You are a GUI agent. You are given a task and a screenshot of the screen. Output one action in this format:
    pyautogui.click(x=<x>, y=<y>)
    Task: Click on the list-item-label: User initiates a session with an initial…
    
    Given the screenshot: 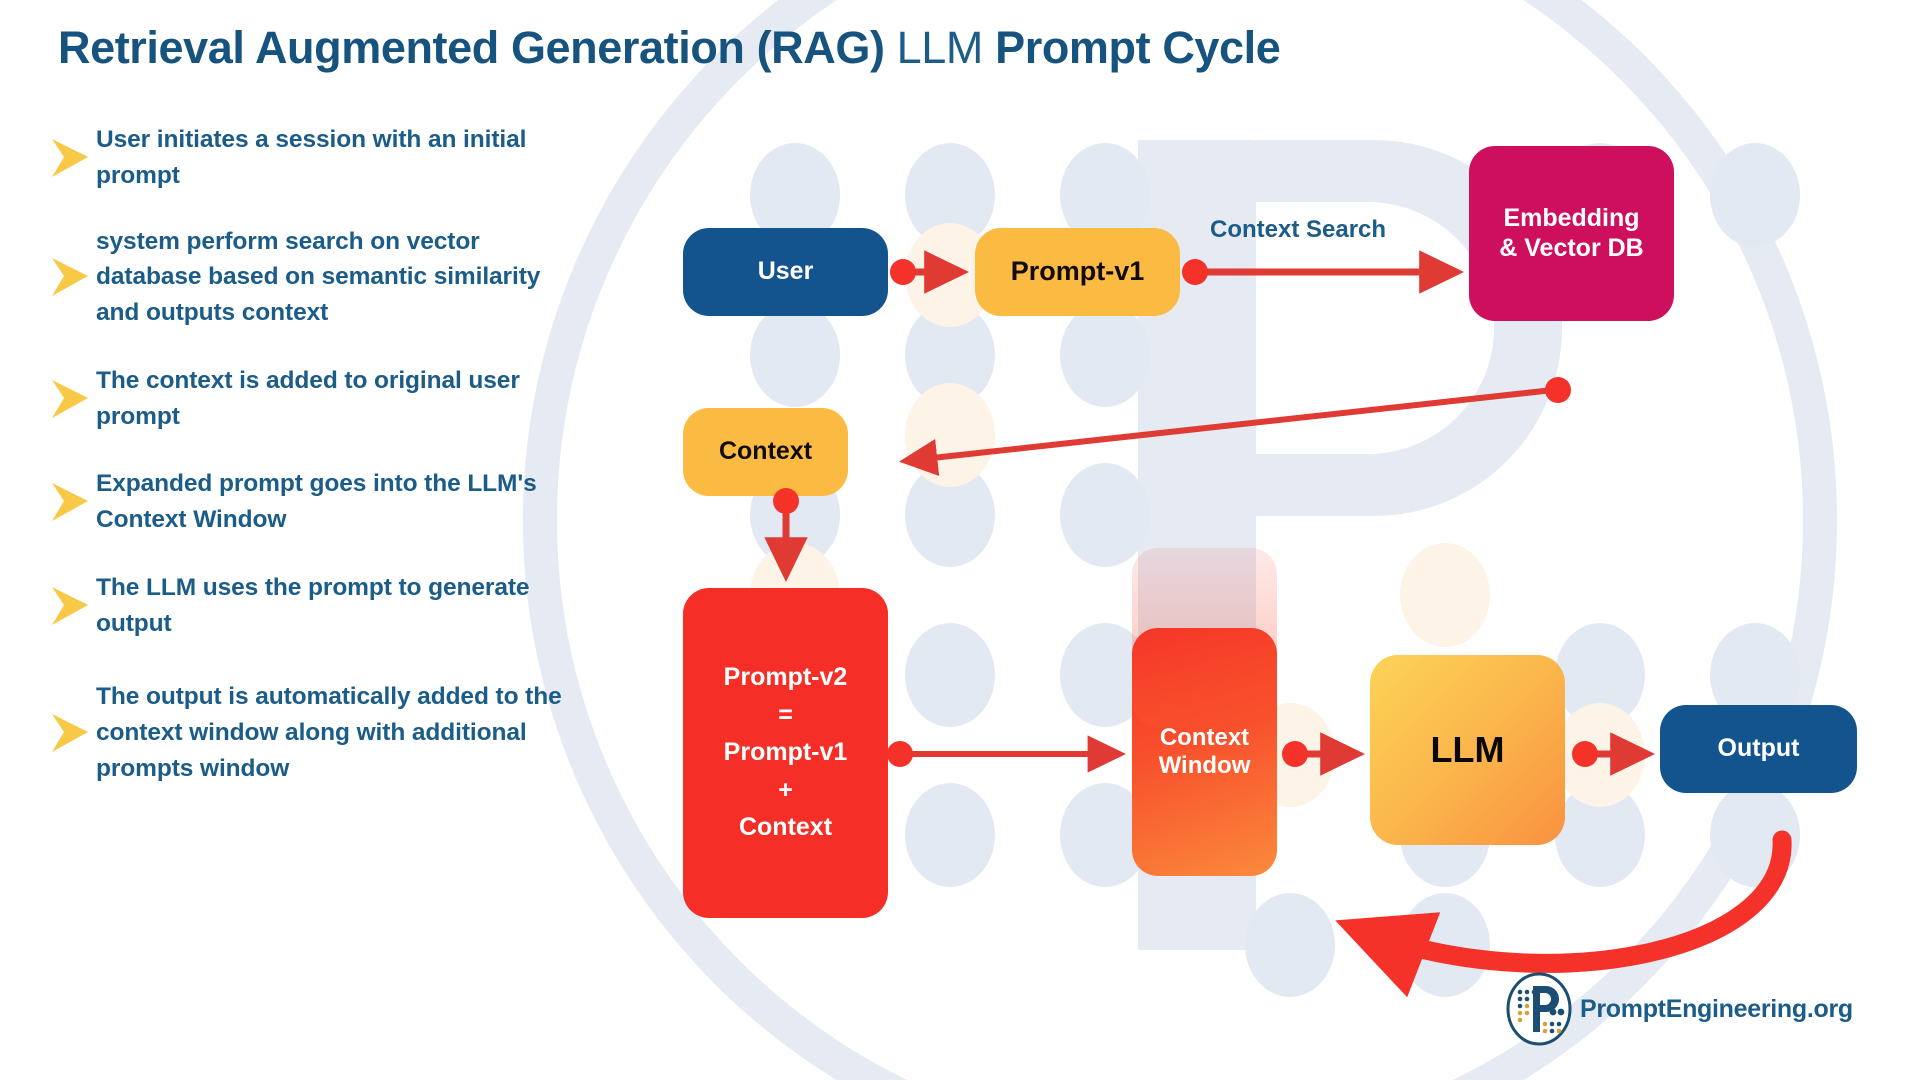 What is the action you would take?
    pyautogui.click(x=311, y=157)
    